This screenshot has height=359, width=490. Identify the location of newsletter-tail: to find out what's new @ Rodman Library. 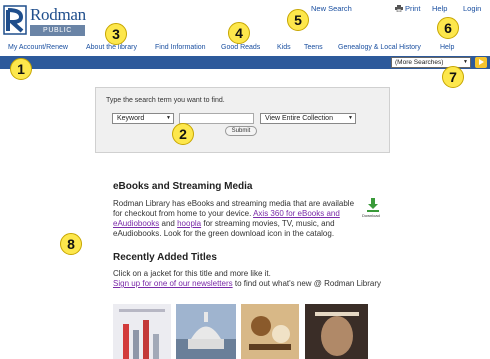
(308, 283).